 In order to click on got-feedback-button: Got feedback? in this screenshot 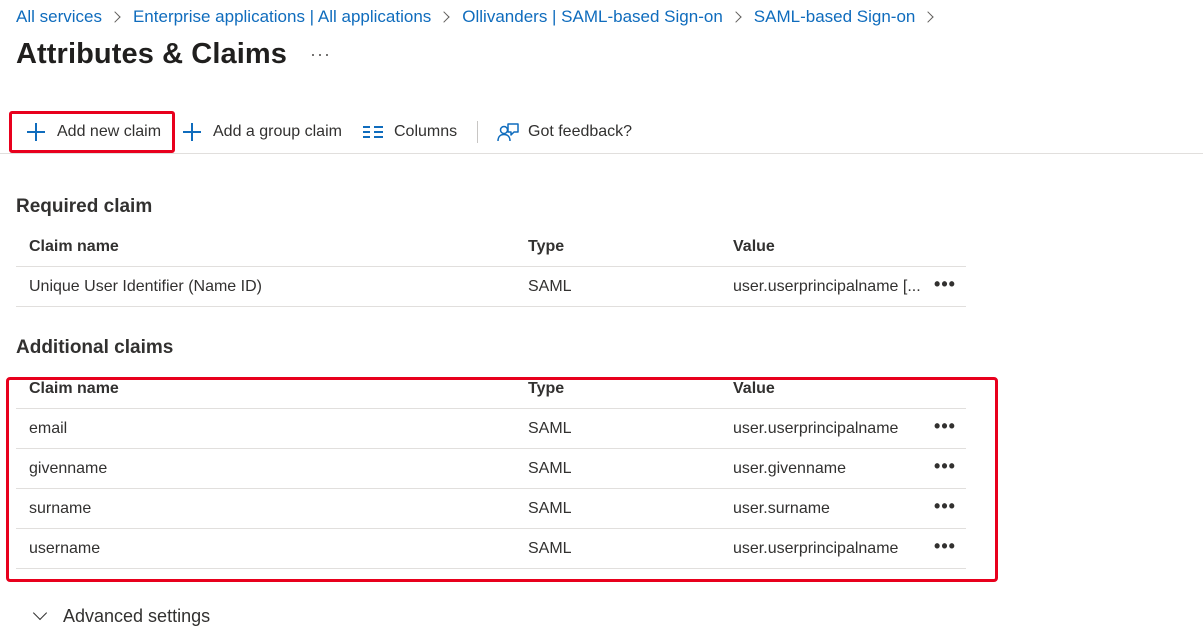, I will do `click(564, 132)`.